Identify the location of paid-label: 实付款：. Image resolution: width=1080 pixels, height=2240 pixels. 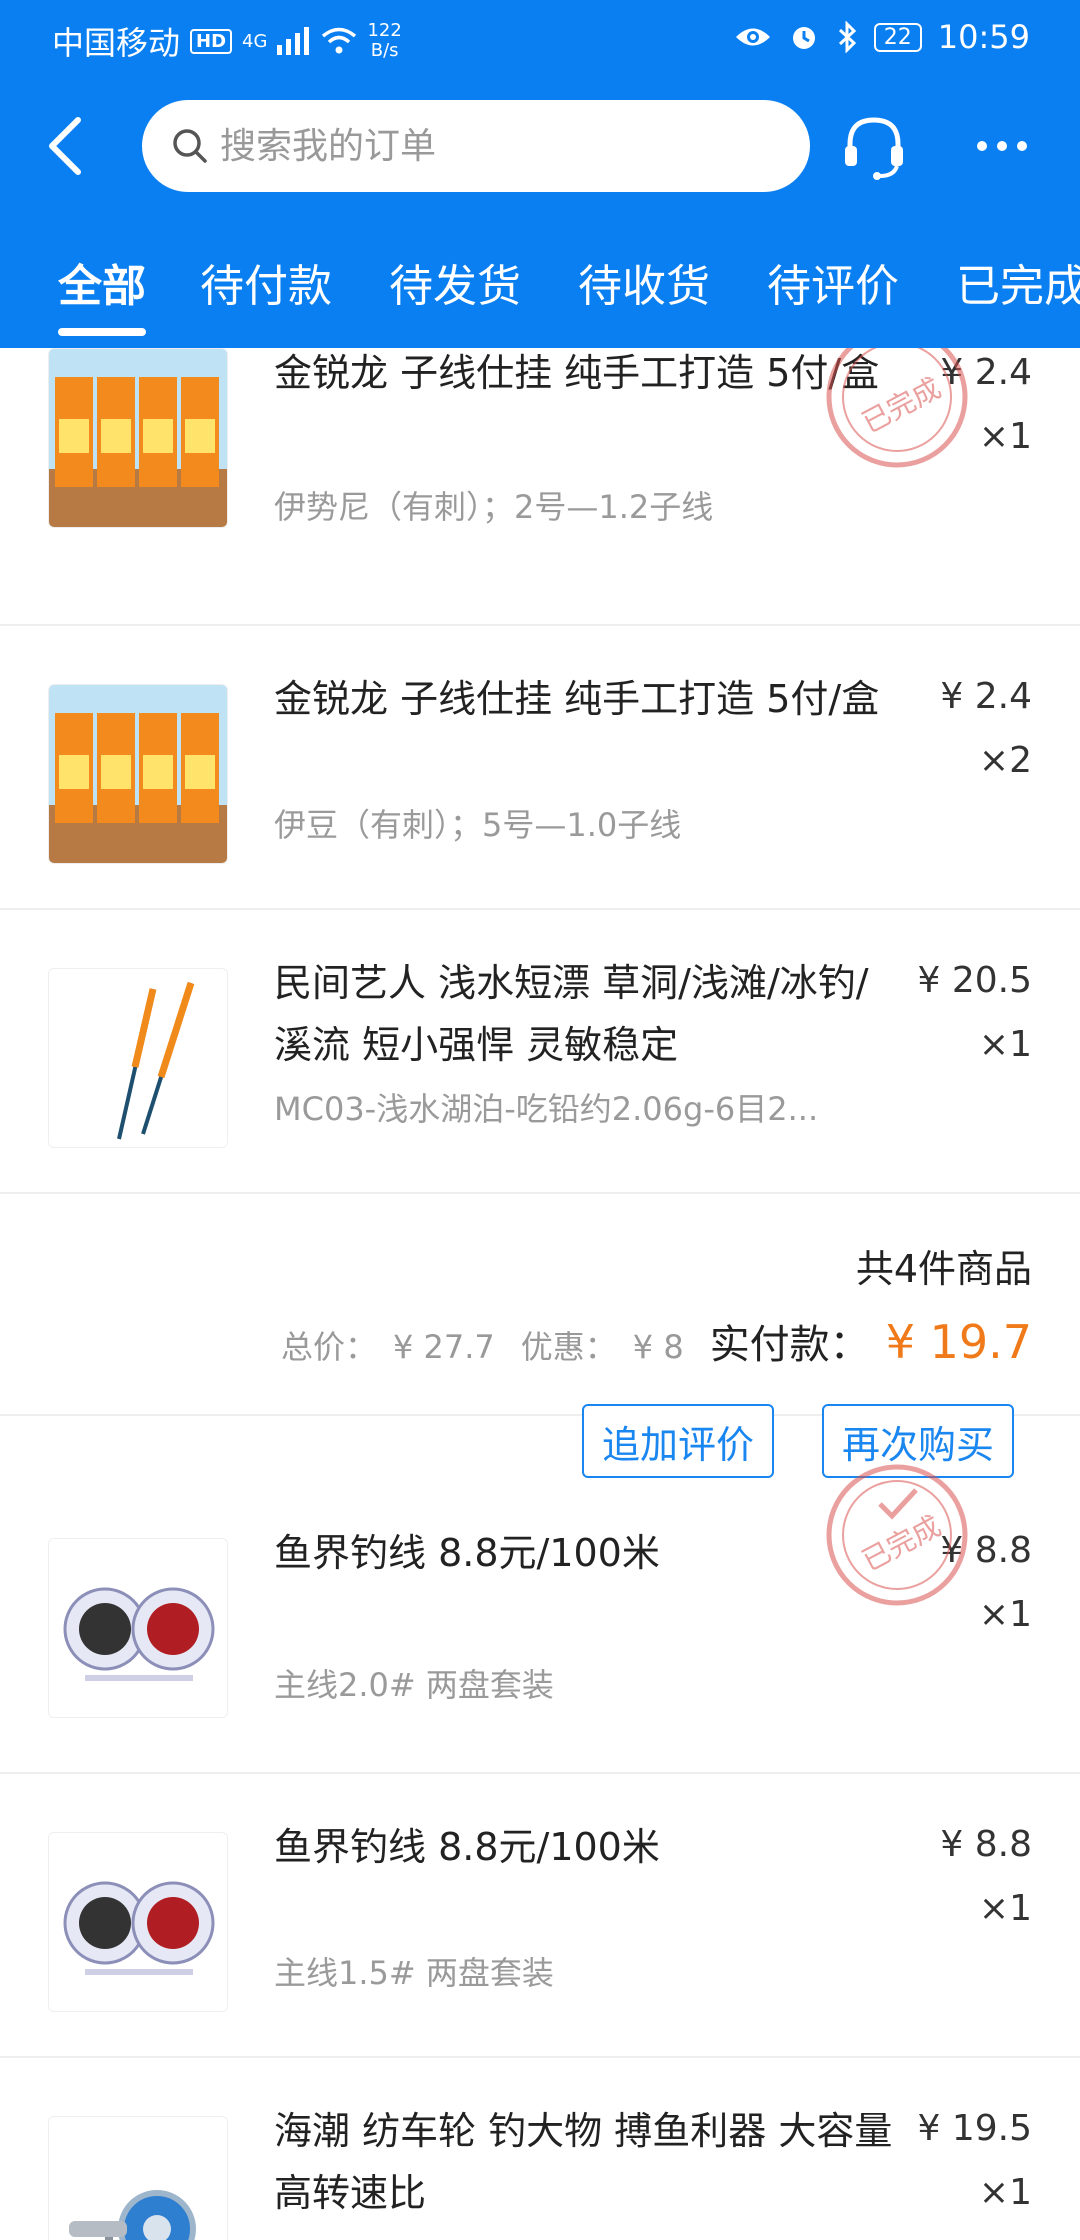
(789, 1345).